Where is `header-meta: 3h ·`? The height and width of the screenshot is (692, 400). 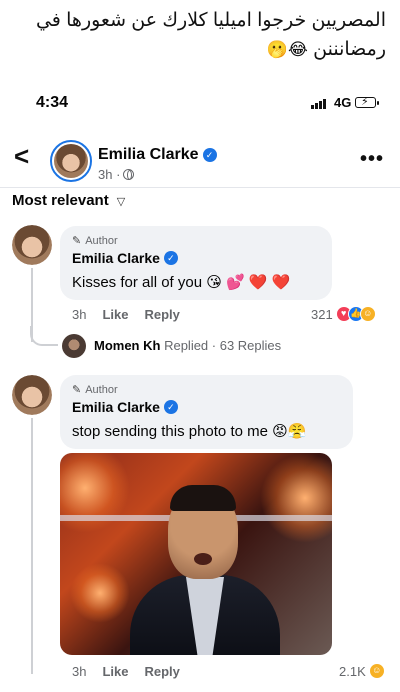
header-meta: 3h · is located at coordinates (116, 174).